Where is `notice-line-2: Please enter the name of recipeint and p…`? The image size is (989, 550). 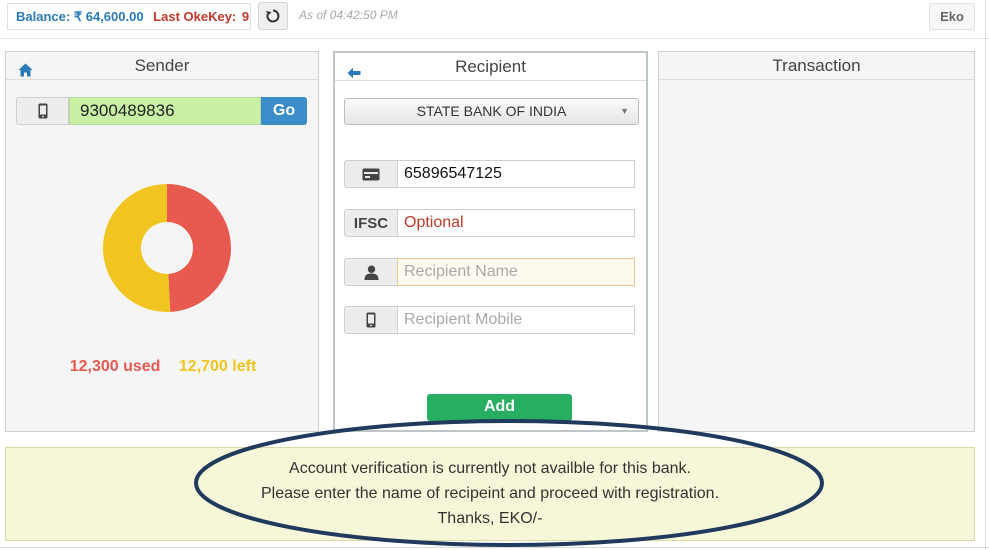 notice-line-2: Please enter the name of recipeint and p… is located at coordinates (490, 493).